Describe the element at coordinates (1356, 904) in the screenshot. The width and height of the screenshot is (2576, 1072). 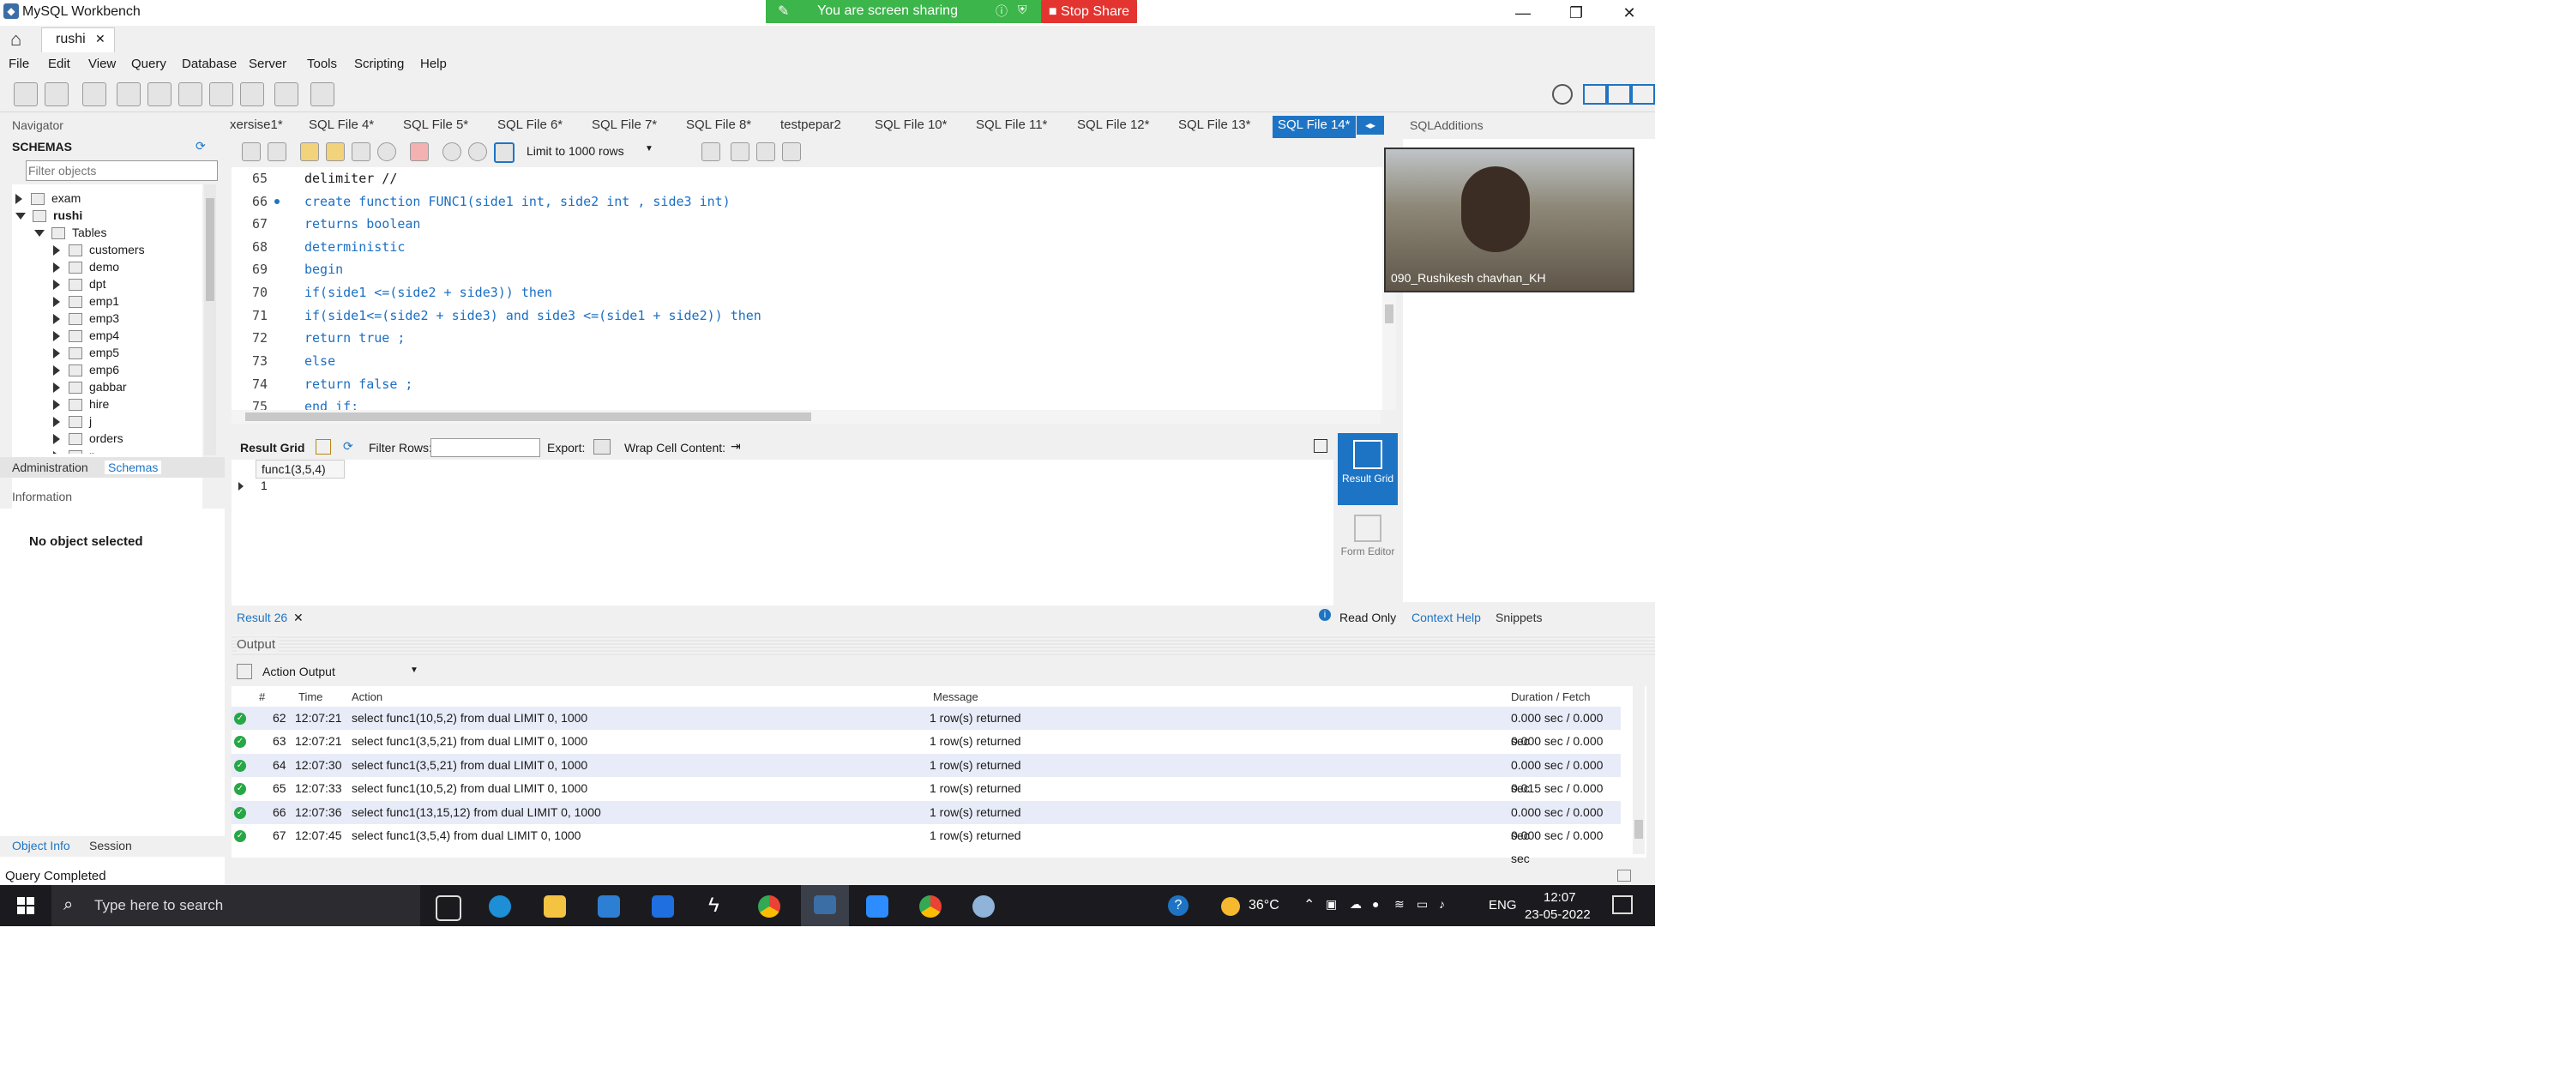
I see `onedrive-icon: ☁` at that location.